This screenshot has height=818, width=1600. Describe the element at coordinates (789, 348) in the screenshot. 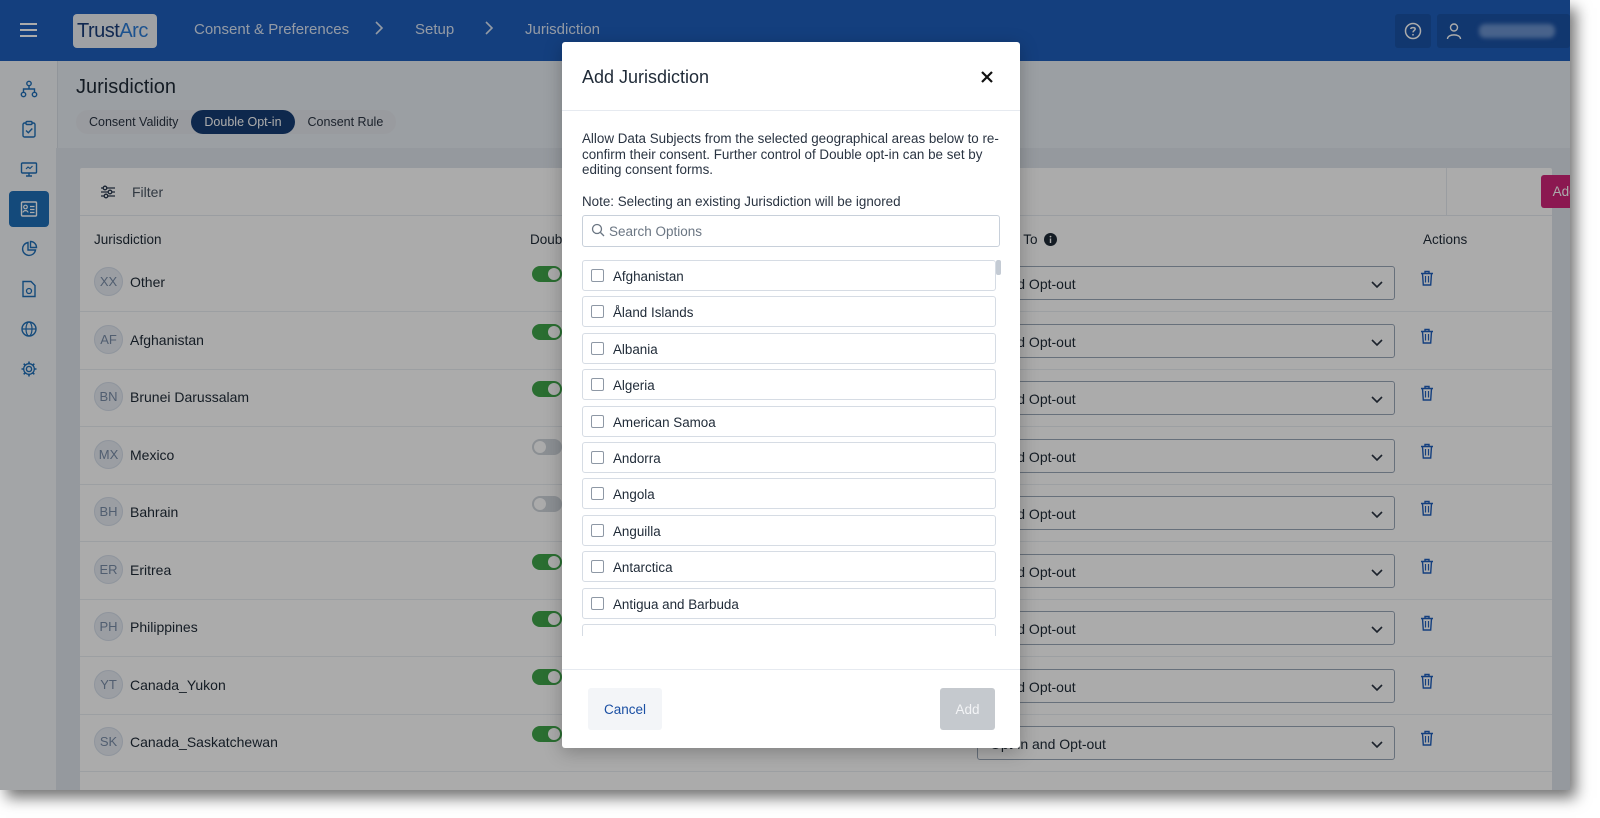

I see `list-item: Albania` at that location.